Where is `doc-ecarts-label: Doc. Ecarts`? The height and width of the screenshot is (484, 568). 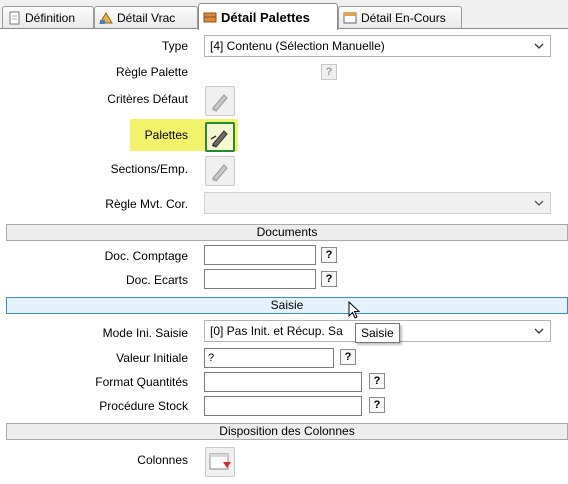 doc-ecarts-label: Doc. Ecarts is located at coordinates (156, 280).